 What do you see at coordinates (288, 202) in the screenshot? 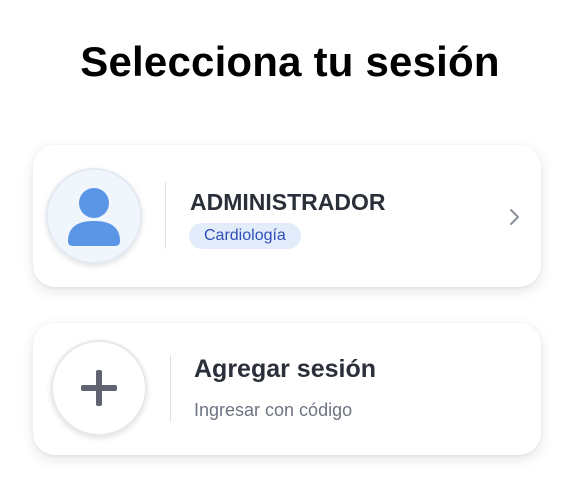
I see `session-name: ADMINISTRADOR` at bounding box center [288, 202].